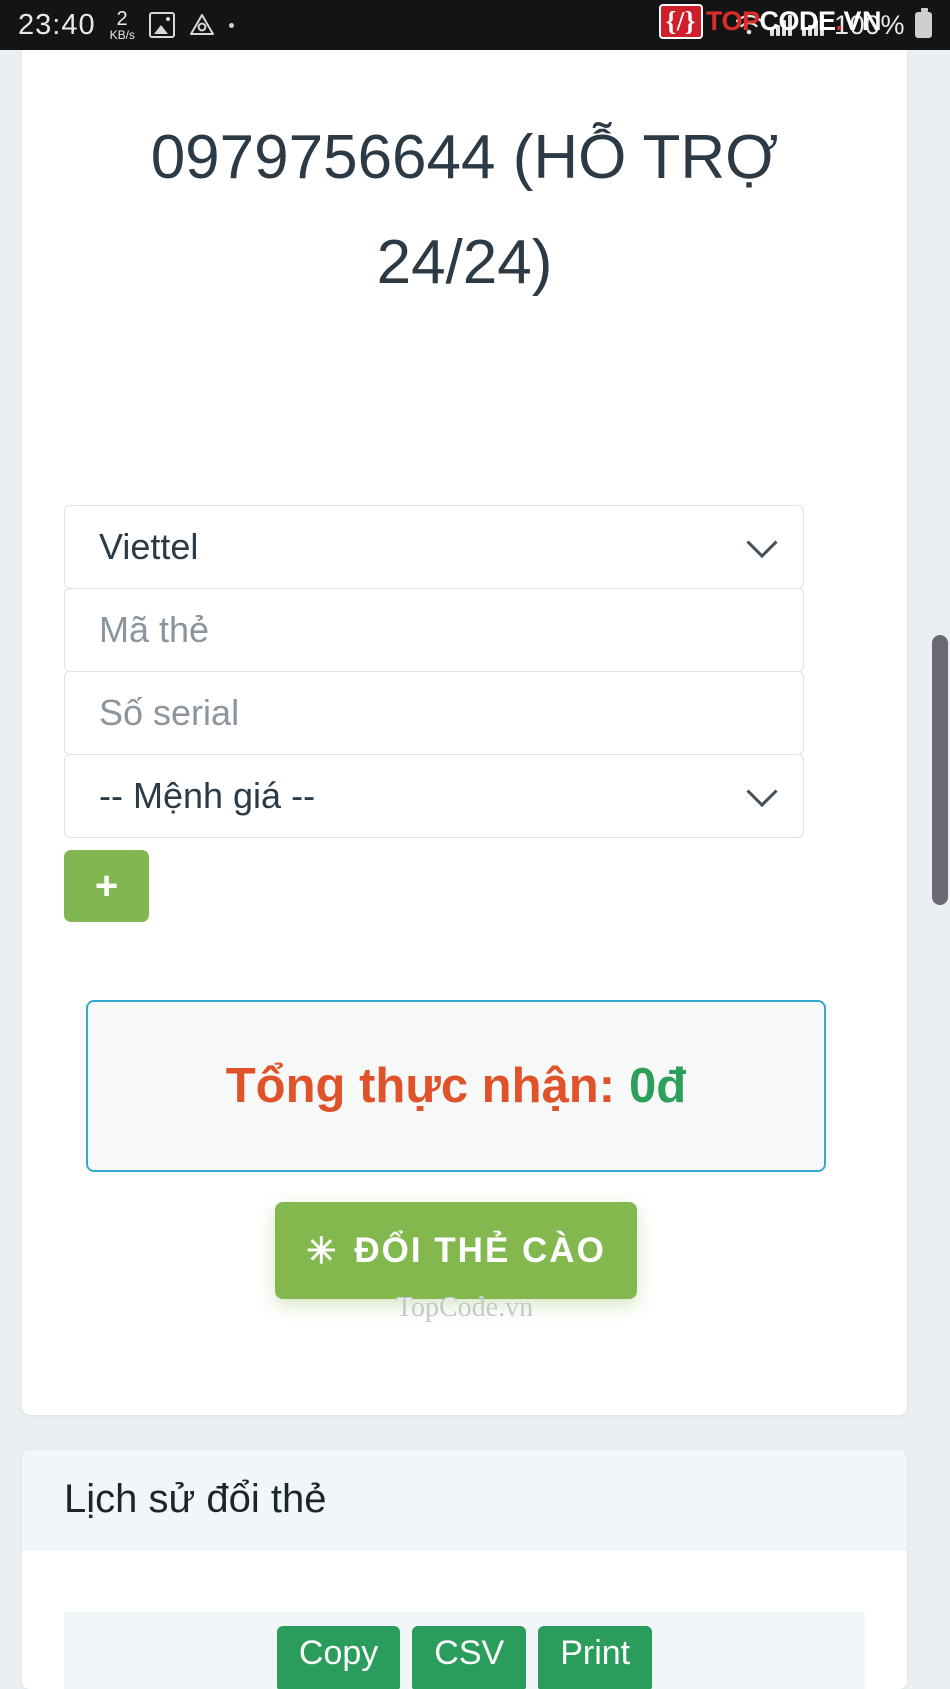  I want to click on network-speed-indicator: 2 KB/s, so click(122, 25).